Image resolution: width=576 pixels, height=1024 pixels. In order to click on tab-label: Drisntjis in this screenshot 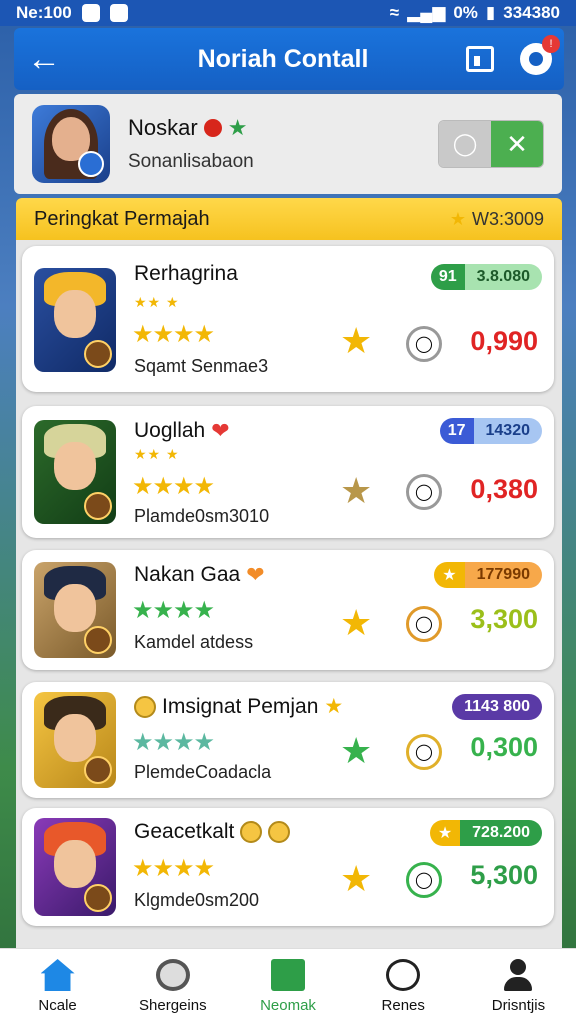, I will do `click(518, 1005)`.